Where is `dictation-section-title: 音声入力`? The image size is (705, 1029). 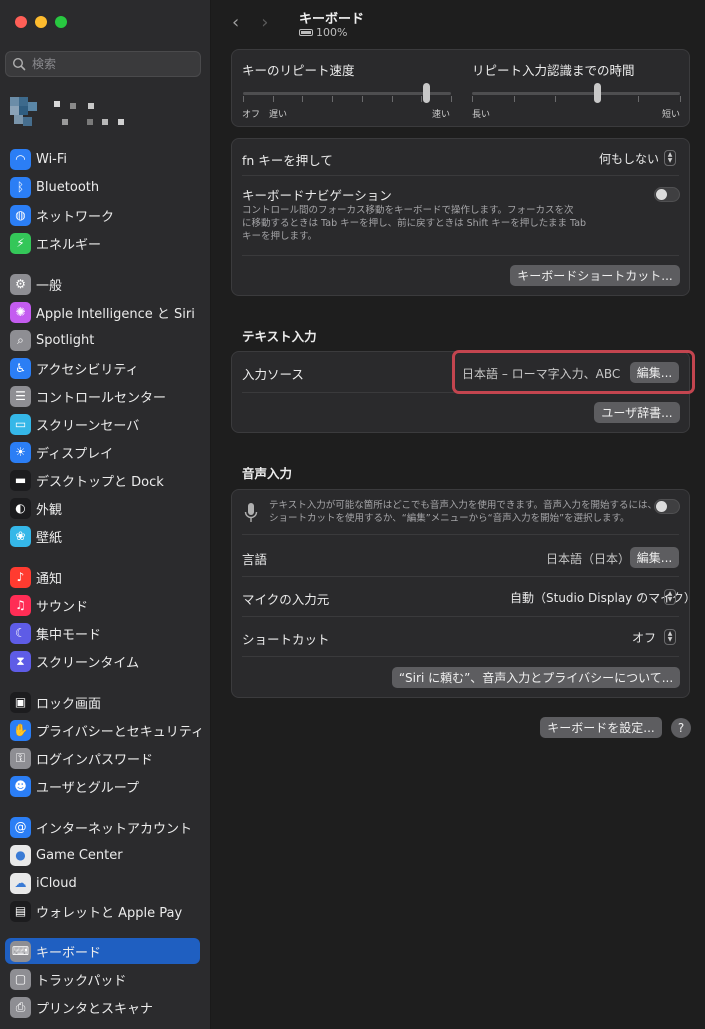
dictation-section-title: 音声入力 is located at coordinates (267, 473).